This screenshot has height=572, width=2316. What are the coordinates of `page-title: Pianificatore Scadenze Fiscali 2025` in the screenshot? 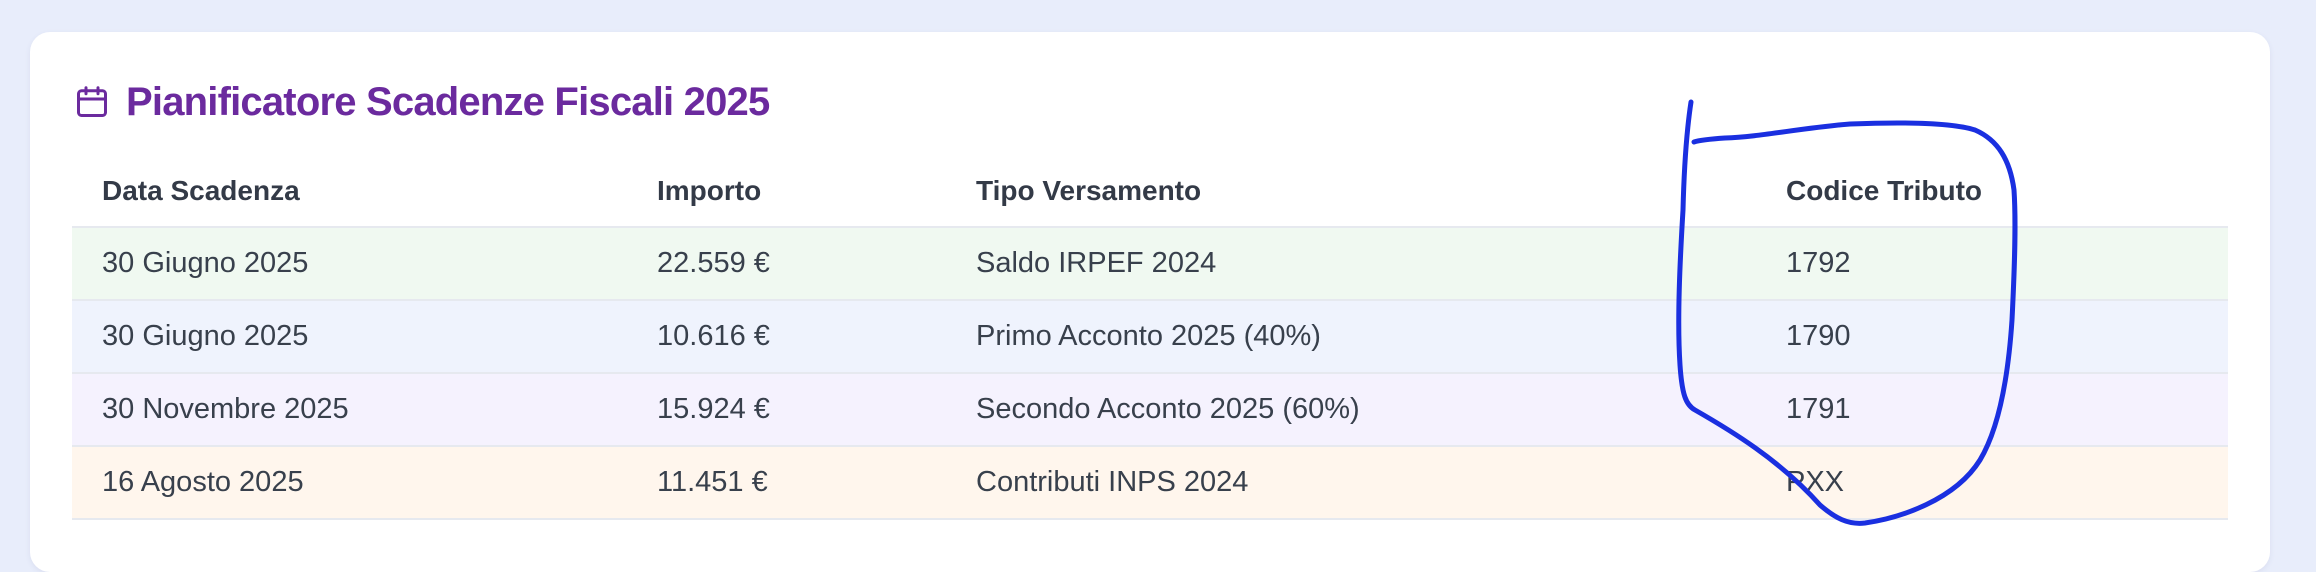 It's located at (448, 101).